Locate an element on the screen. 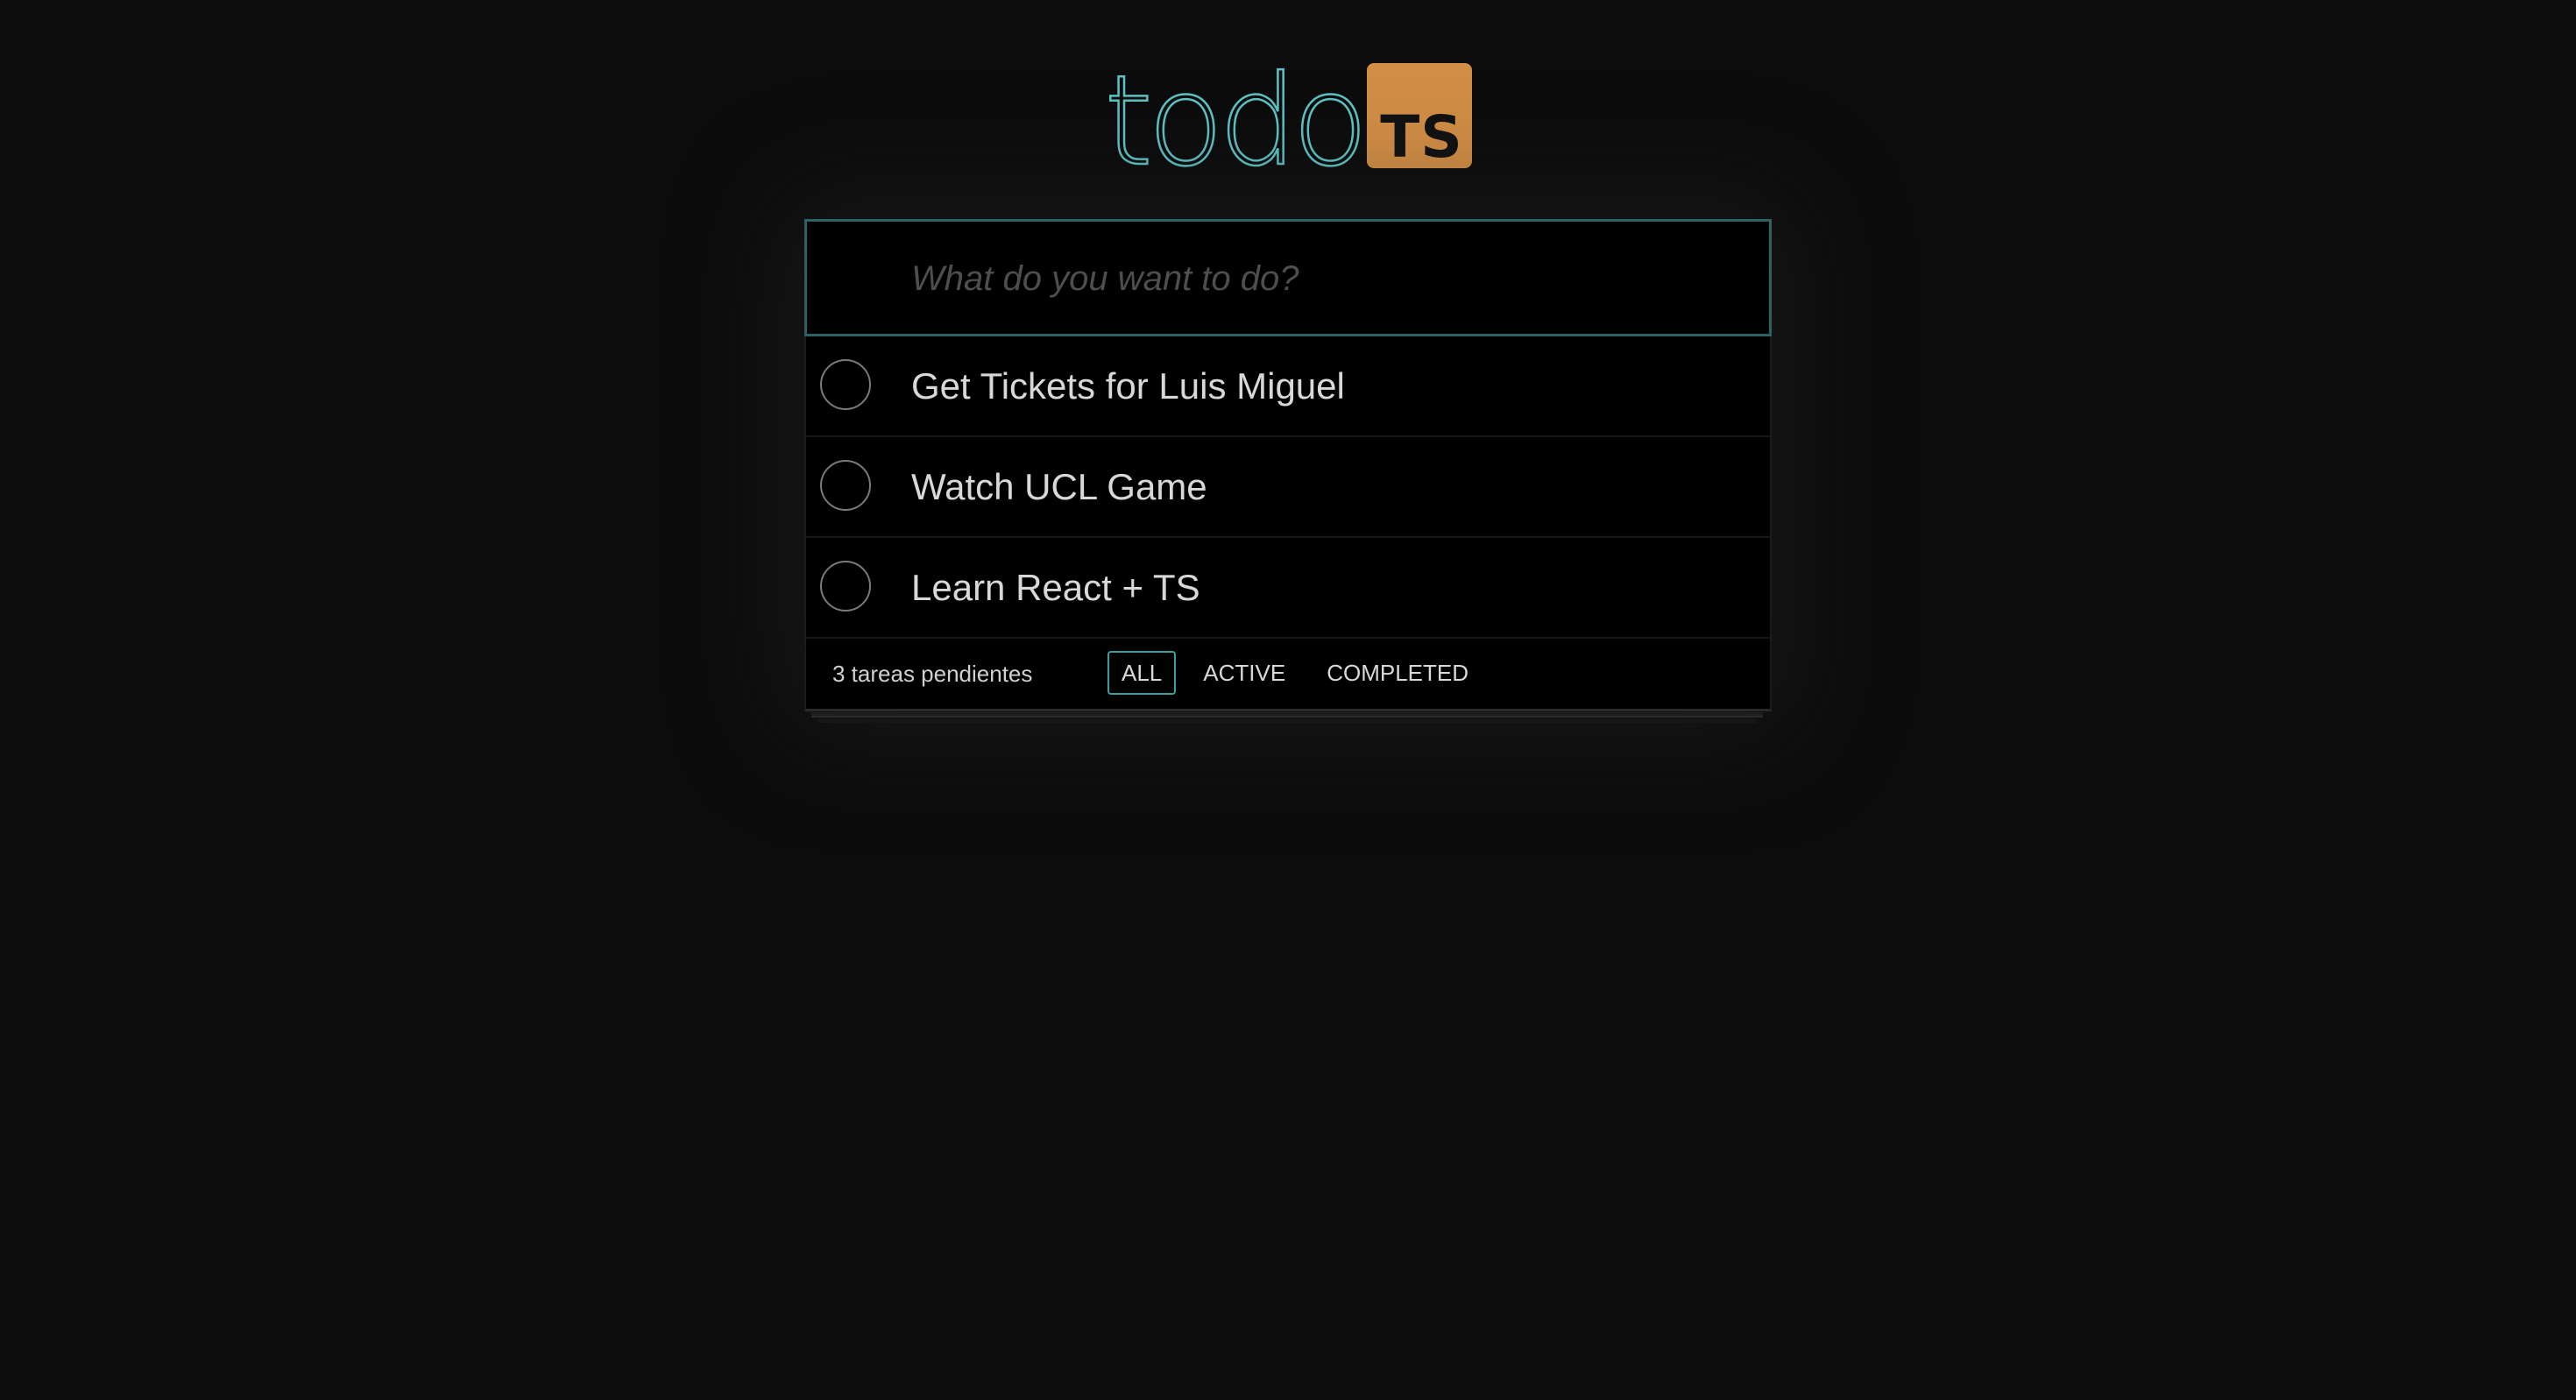 The height and width of the screenshot is (1400, 2576). todo-title: Get Tickets for Luis Miguel is located at coordinates (1128, 386).